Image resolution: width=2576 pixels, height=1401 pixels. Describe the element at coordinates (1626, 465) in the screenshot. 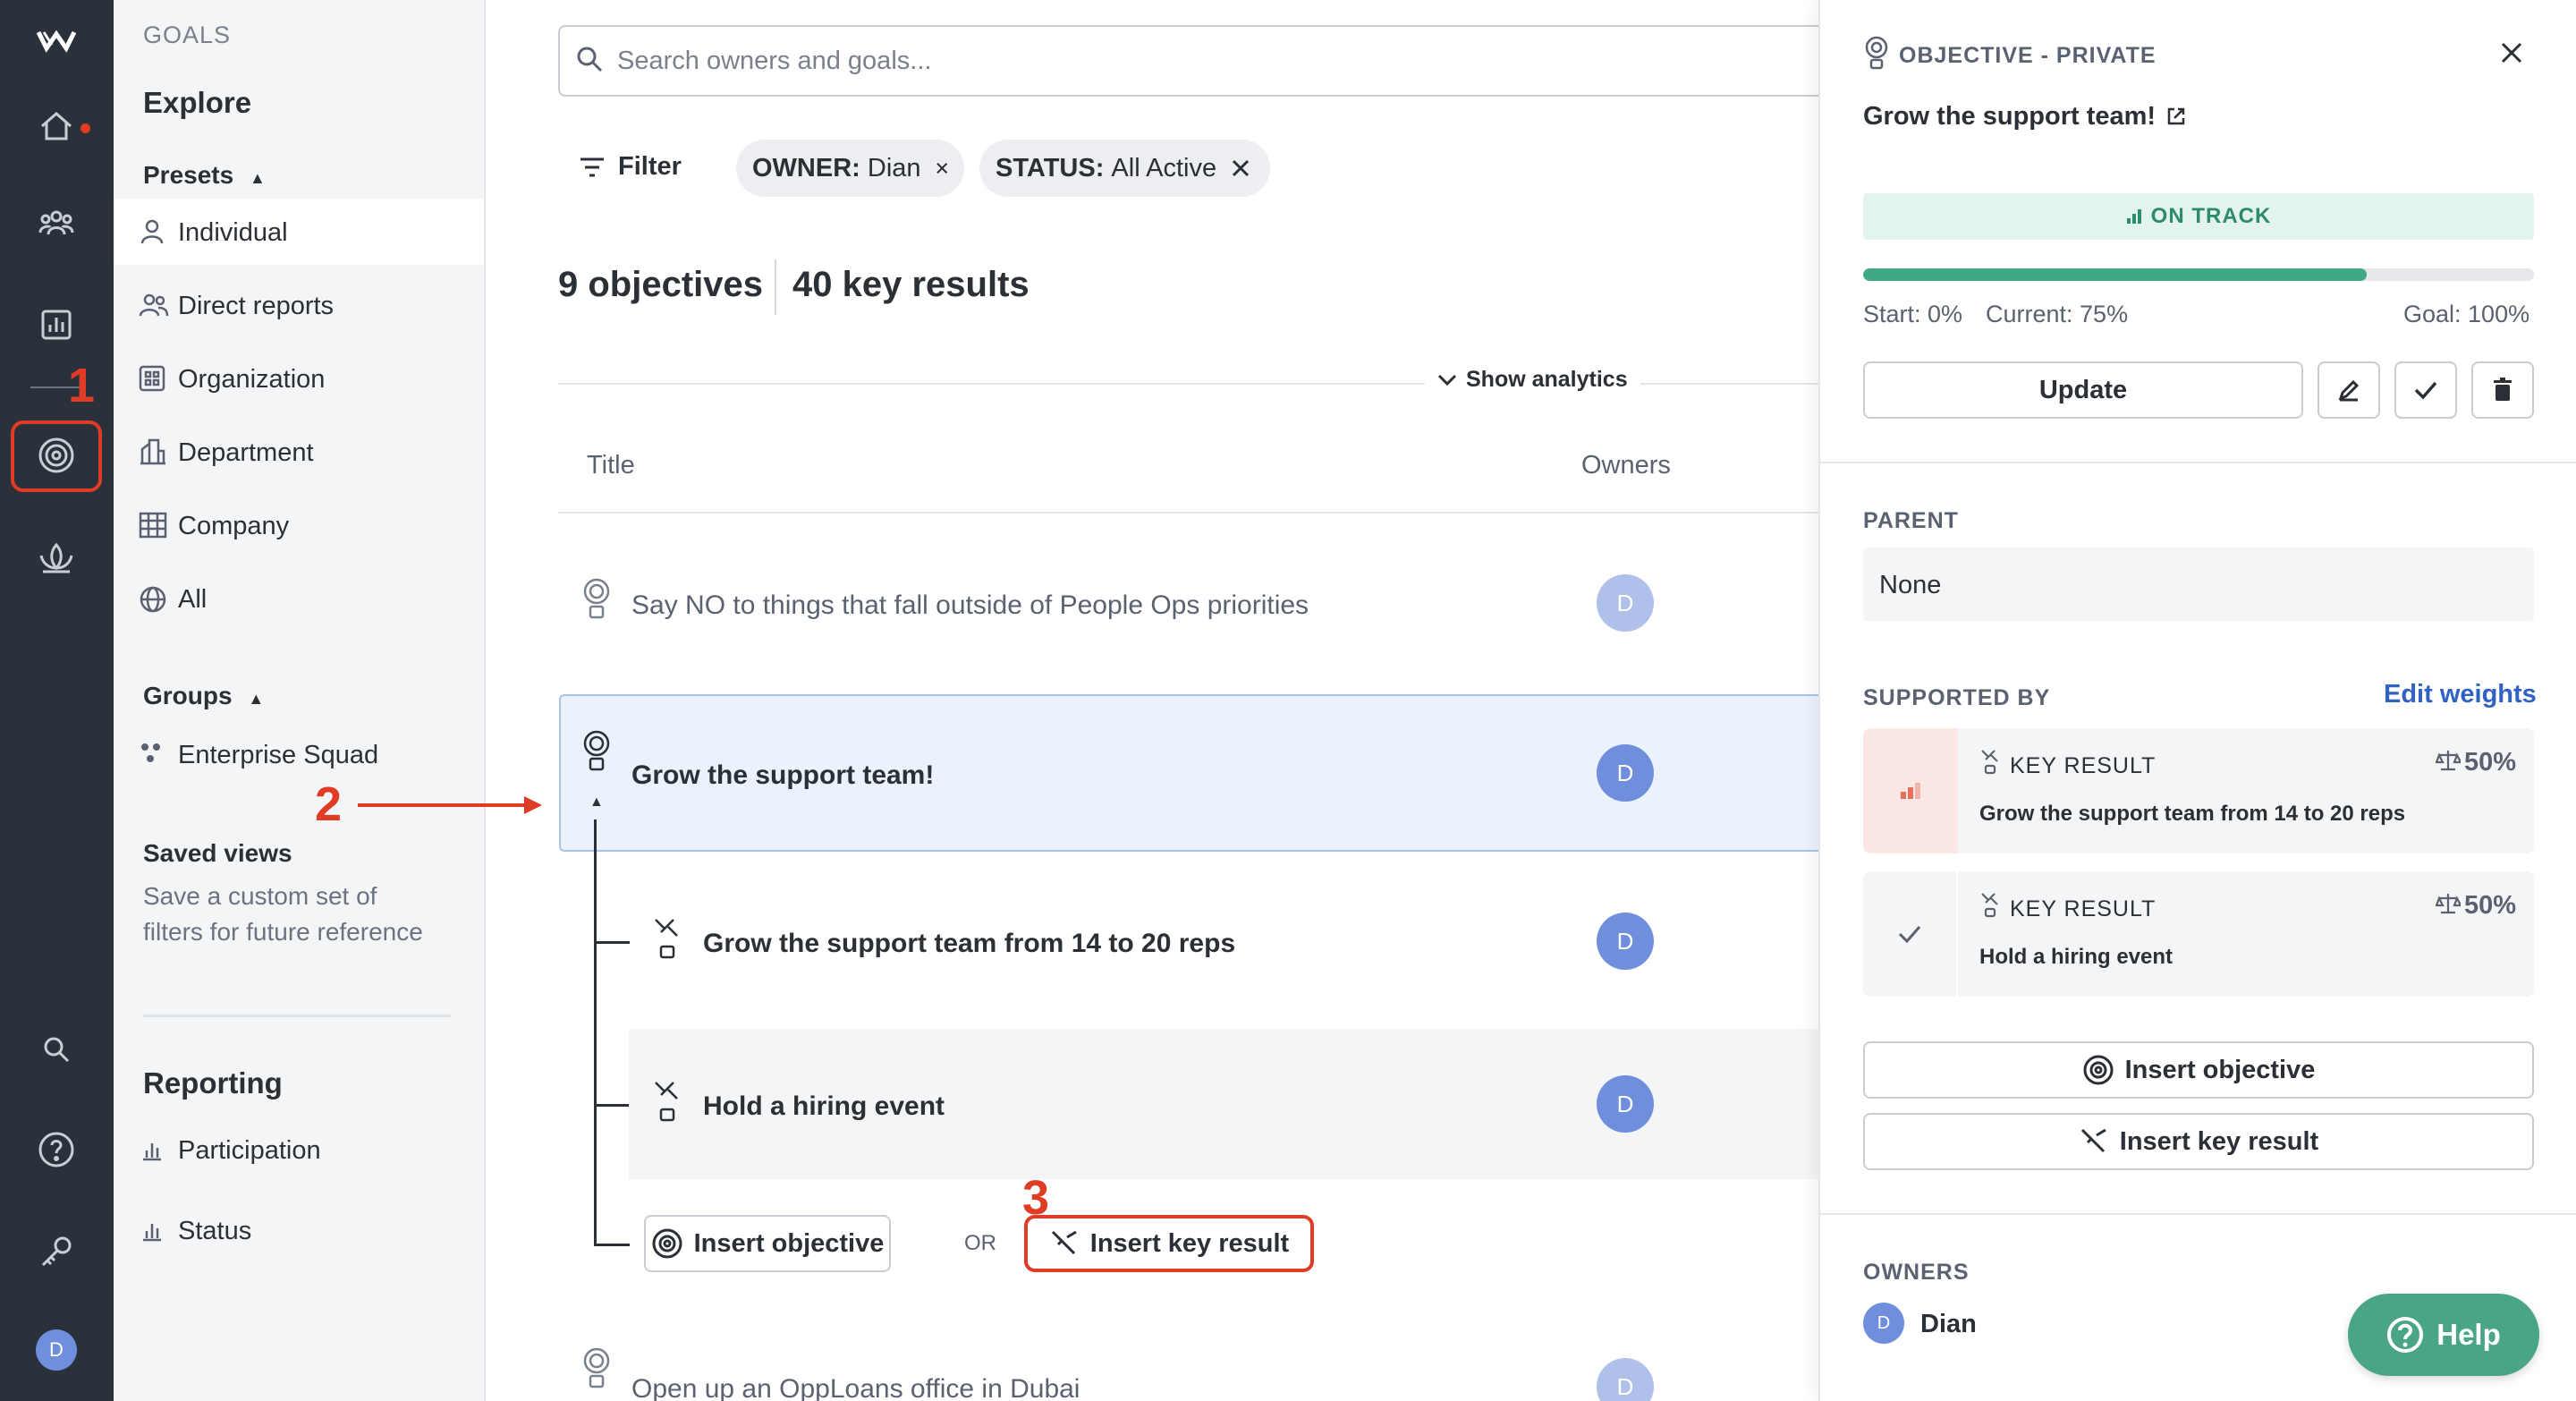

I see `column-owners: Owners` at that location.